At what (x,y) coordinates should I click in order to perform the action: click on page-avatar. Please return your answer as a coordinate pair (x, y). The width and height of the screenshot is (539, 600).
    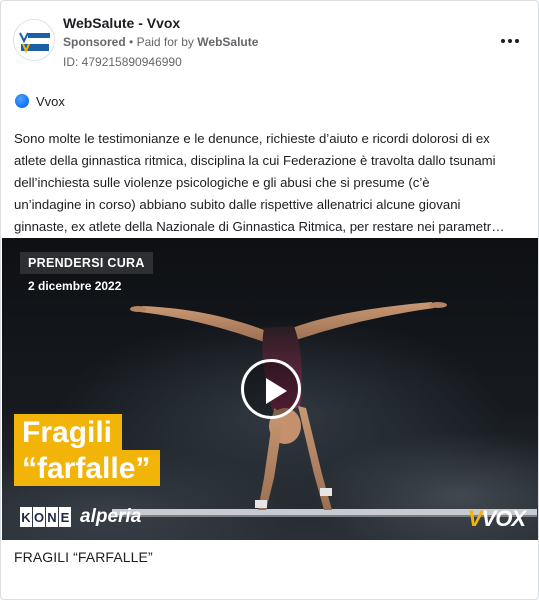
    Looking at the image, I should click on (34, 40).